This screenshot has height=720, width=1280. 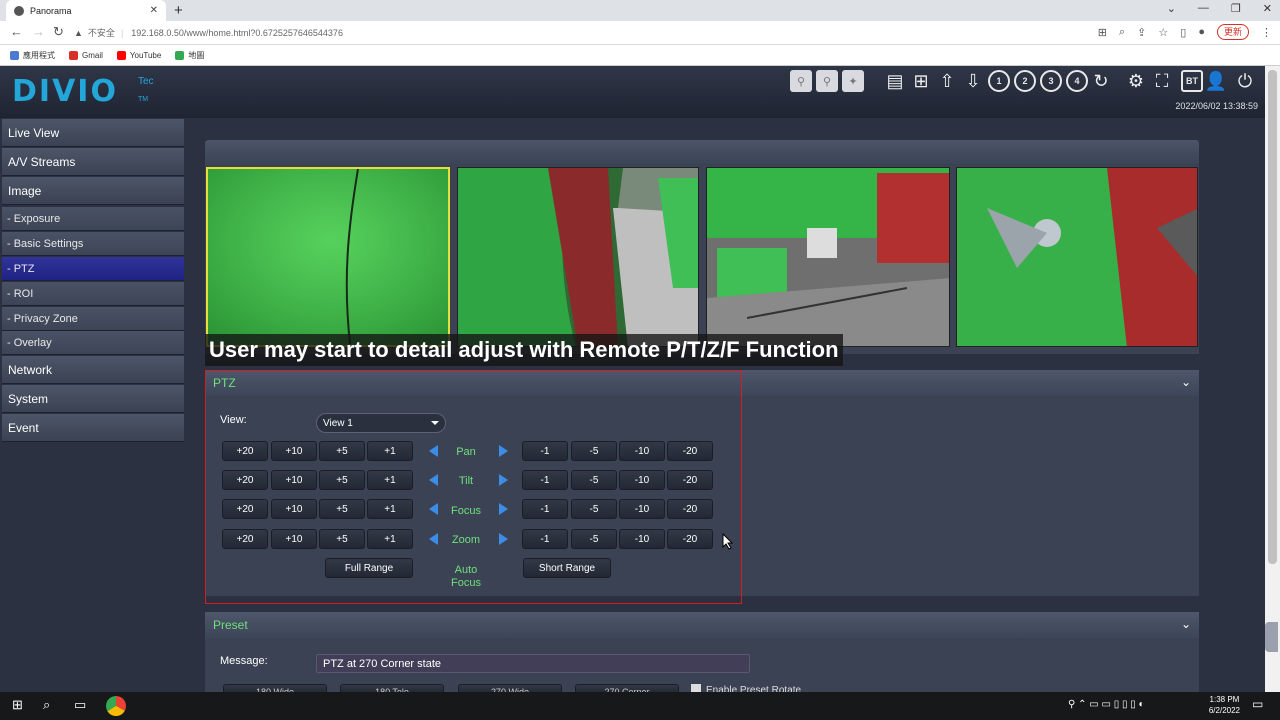 I want to click on sidebar-item-exposure: - Exposure, so click(x=93, y=219).